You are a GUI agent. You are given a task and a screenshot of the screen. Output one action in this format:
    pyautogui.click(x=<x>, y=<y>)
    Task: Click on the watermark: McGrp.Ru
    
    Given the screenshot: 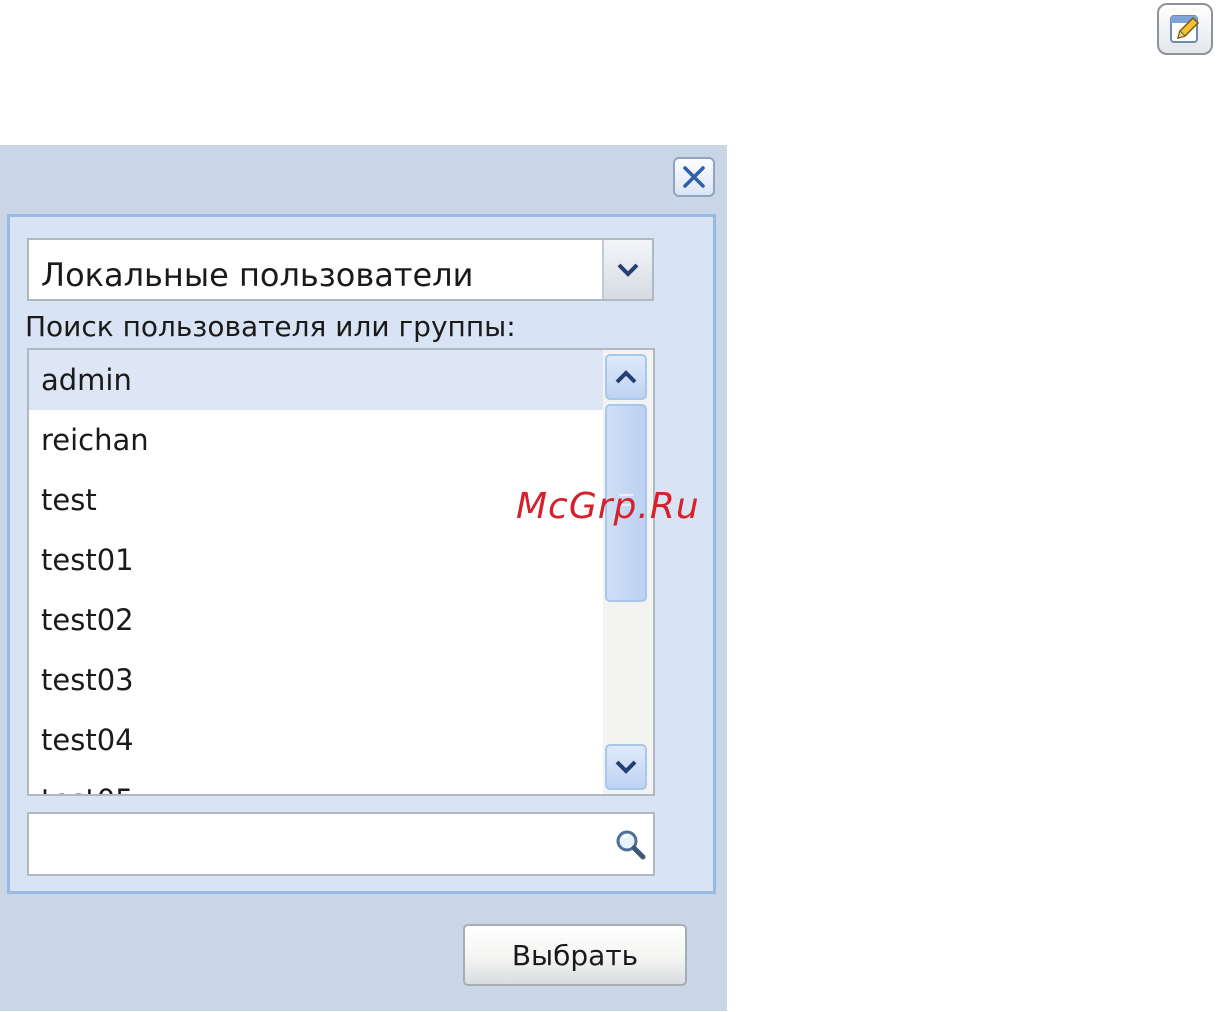 What is the action you would take?
    pyautogui.click(x=608, y=506)
    